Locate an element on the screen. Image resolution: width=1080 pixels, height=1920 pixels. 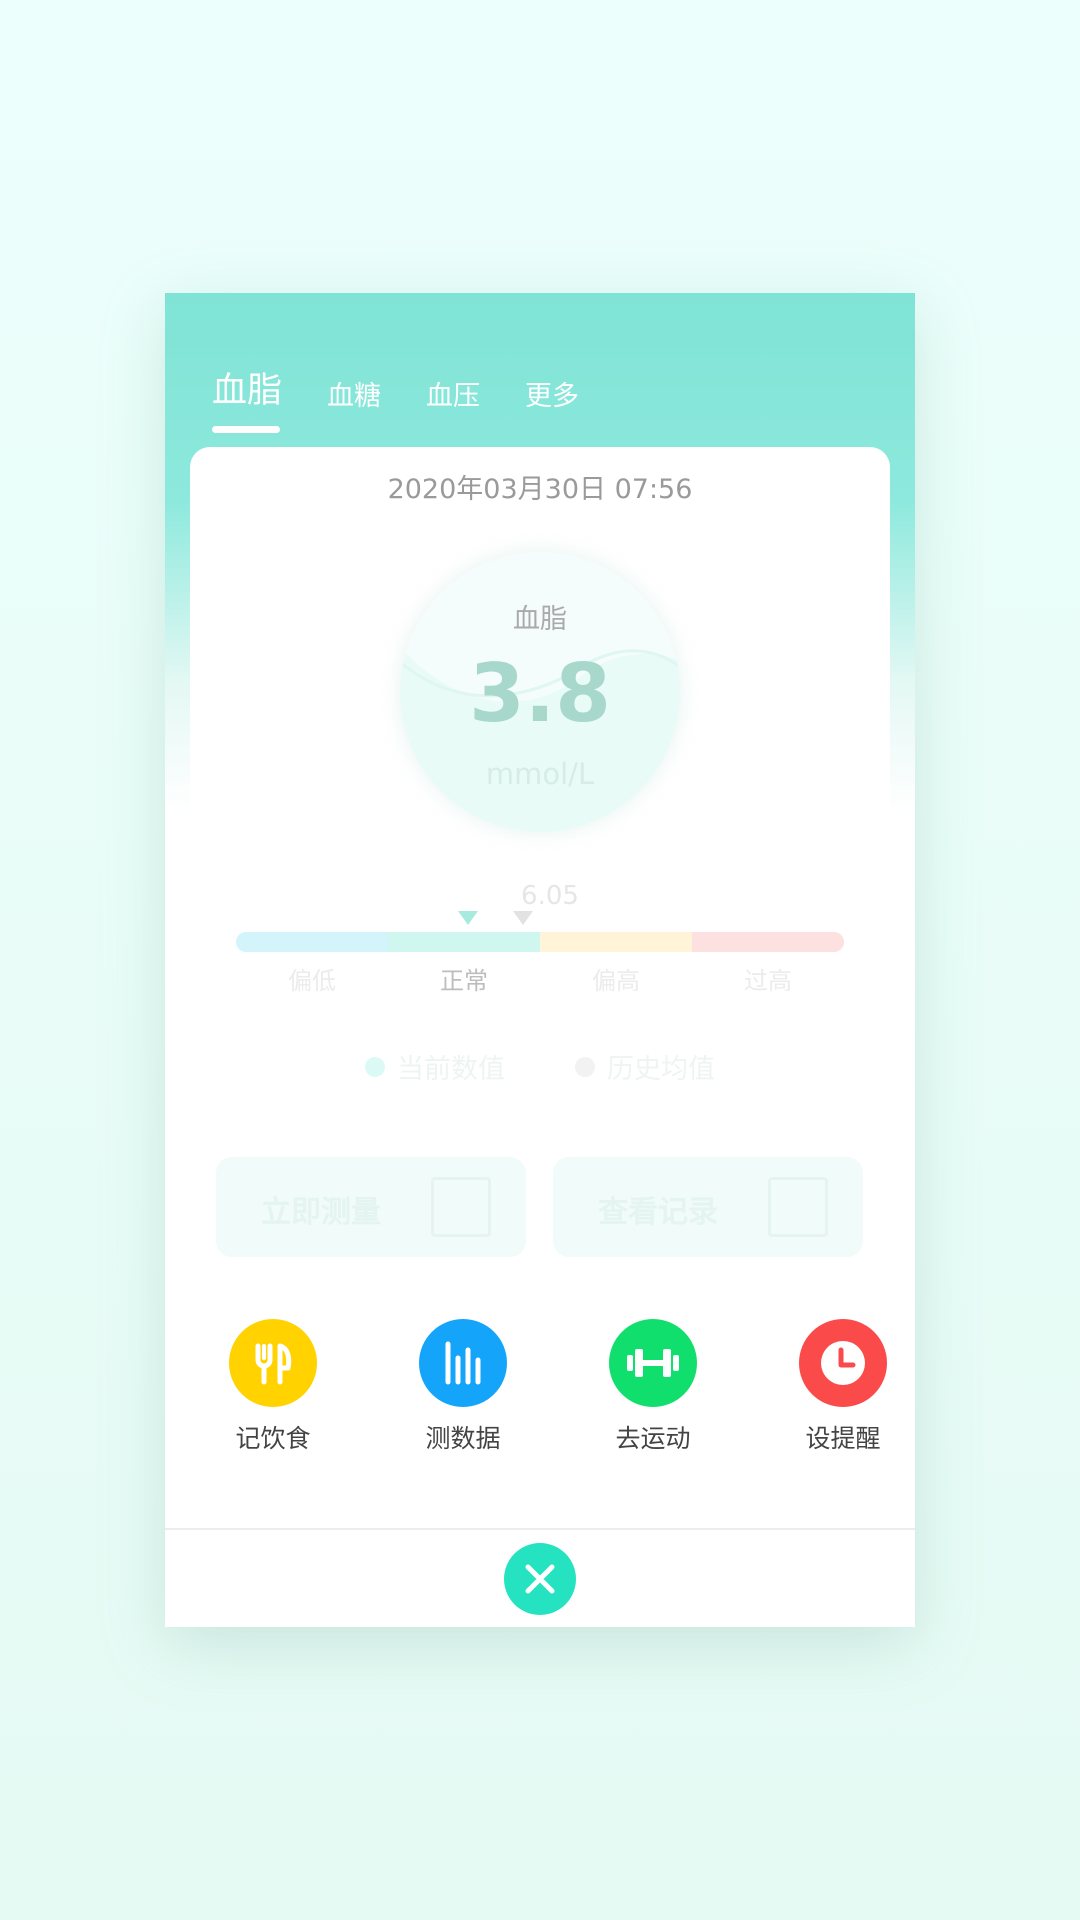
tab-label: 血压 is located at coordinates (453, 396).